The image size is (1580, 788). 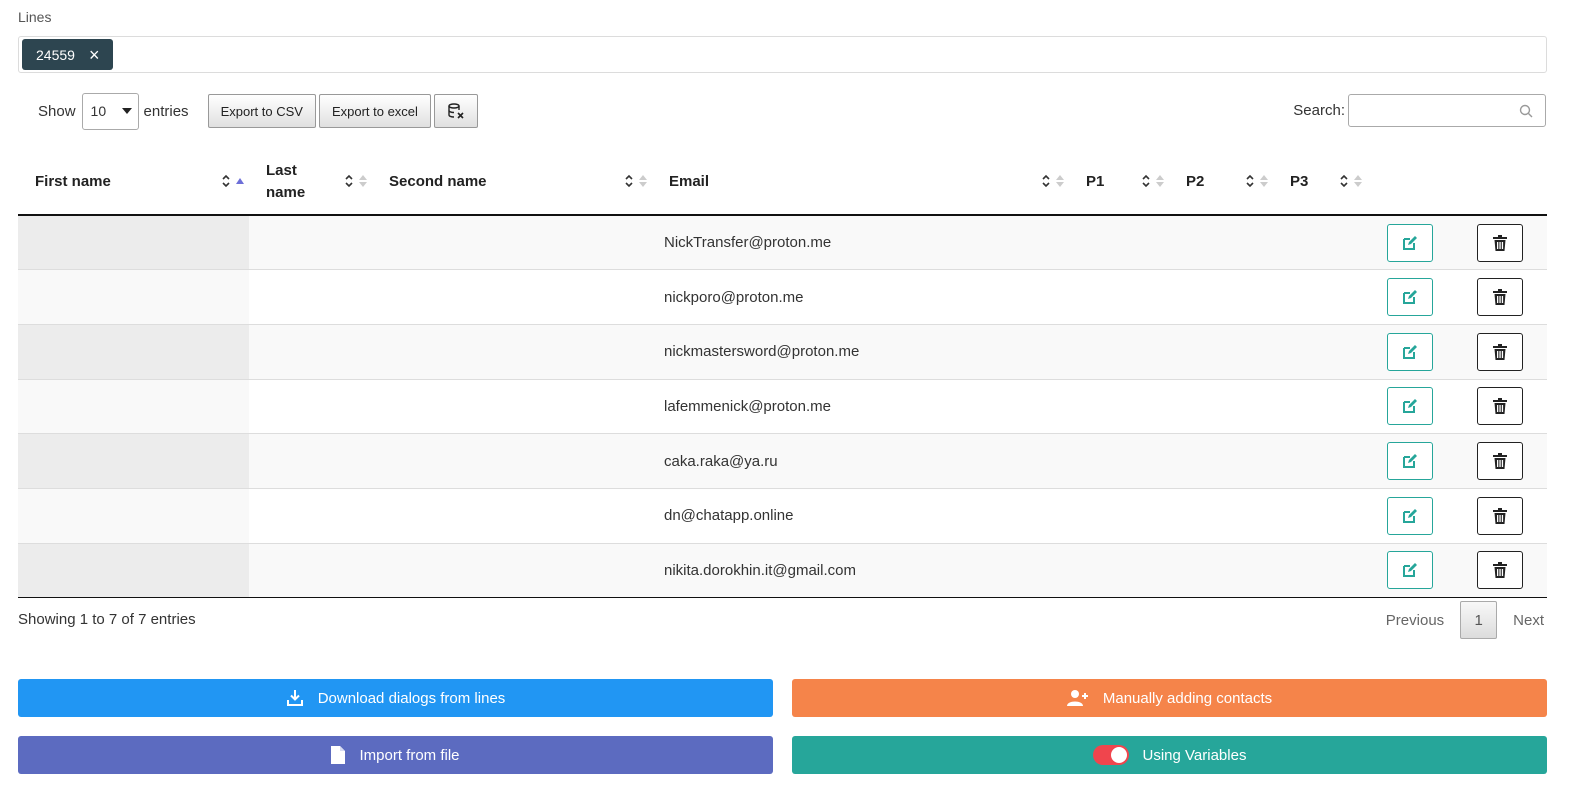 What do you see at coordinates (395, 755) in the screenshot?
I see `import-file-button: Import from file` at bounding box center [395, 755].